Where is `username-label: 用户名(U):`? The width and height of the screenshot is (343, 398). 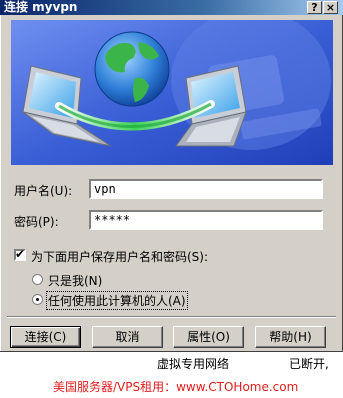
username-label: 用户名(U): is located at coordinates (43, 191).